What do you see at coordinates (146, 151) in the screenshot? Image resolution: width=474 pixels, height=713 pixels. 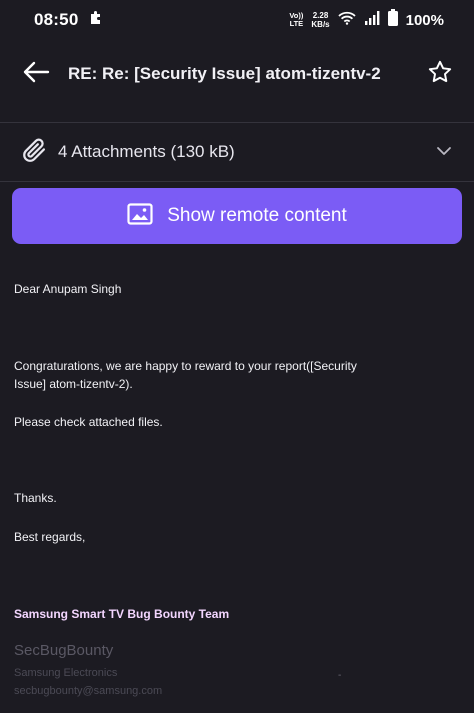 I see `attachments-label: 4 Attachments (130 kB)` at bounding box center [146, 151].